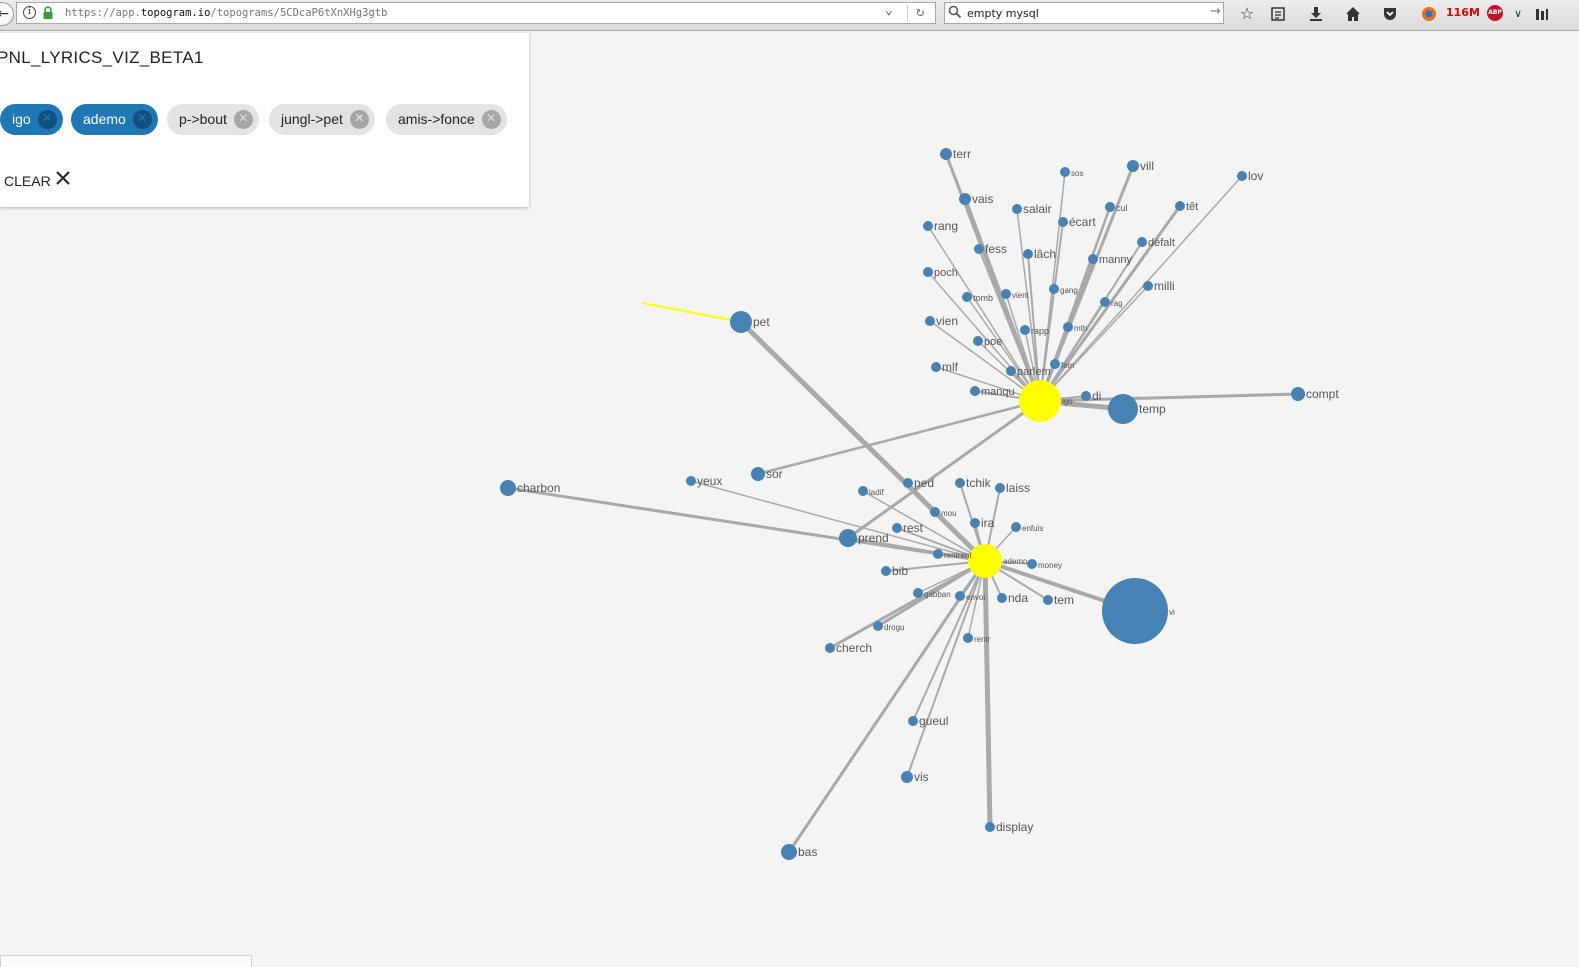 This screenshot has height=967, width=1579. I want to click on node-bib, so click(886, 571).